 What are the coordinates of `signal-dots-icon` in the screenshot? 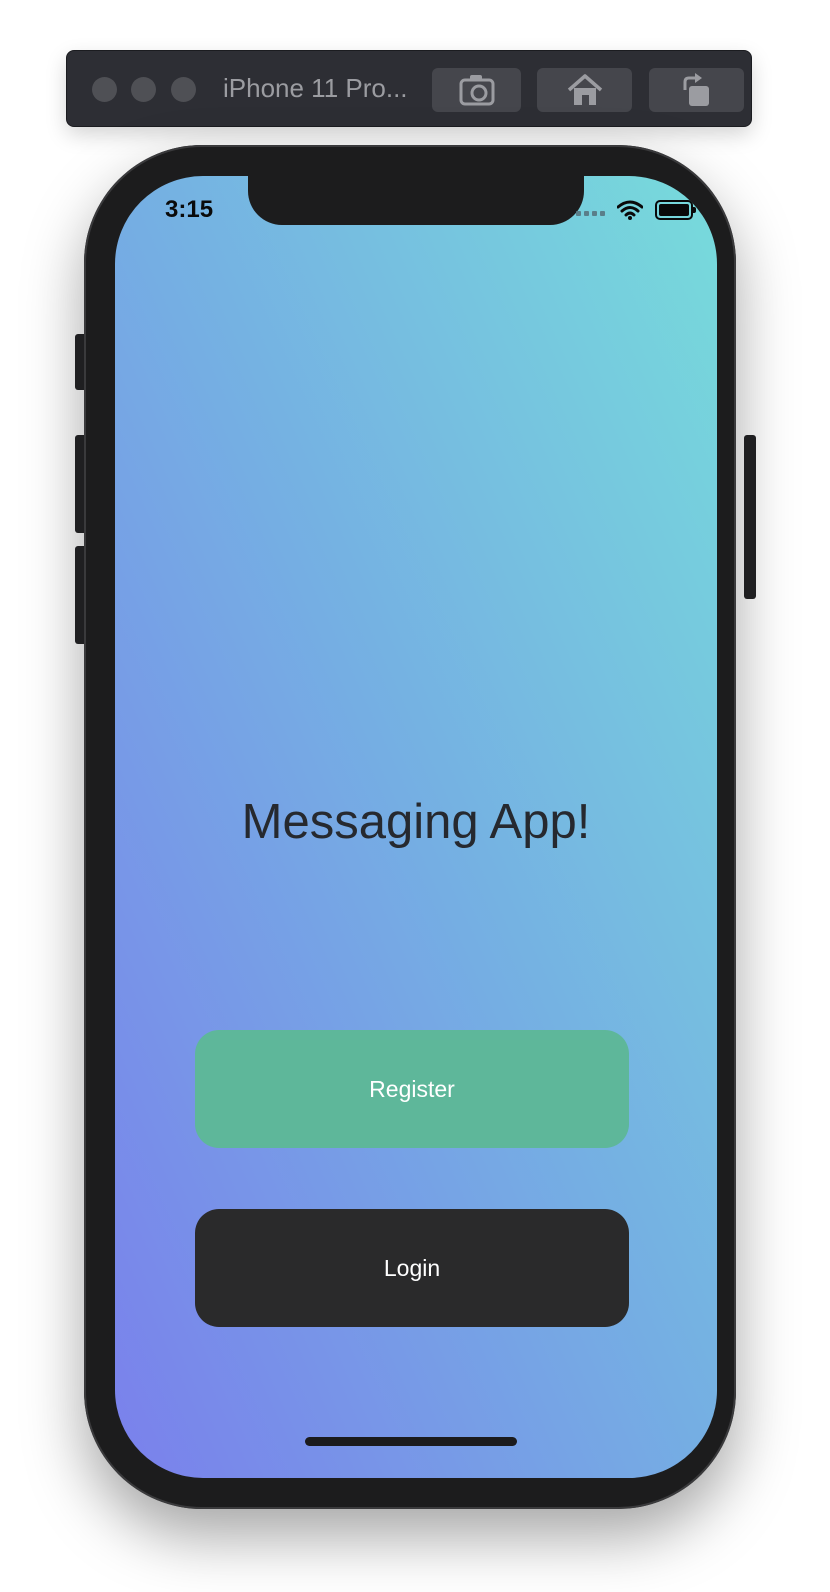 It's located at (590, 213).